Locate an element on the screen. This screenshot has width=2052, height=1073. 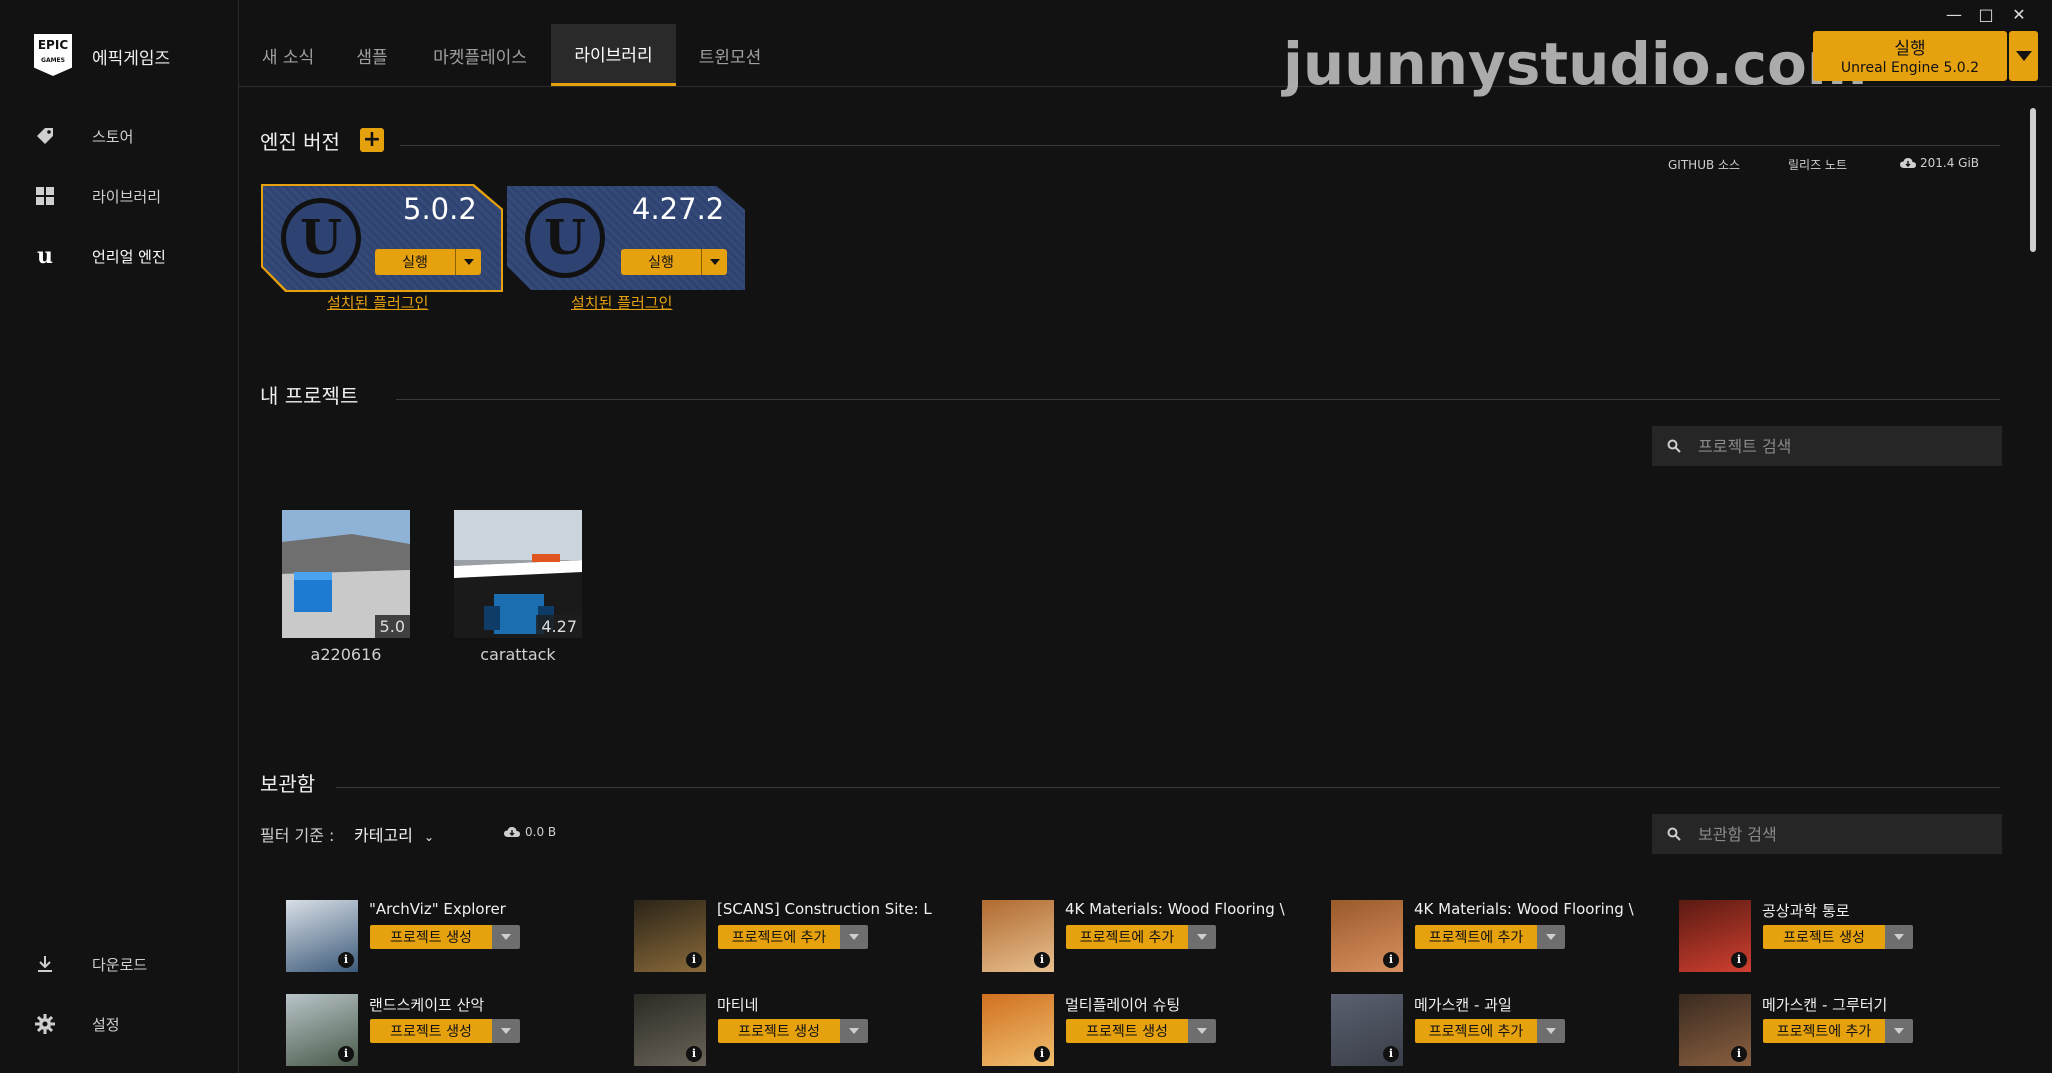
project-thumbnail-a220616: 5.0 is located at coordinates (346, 574).